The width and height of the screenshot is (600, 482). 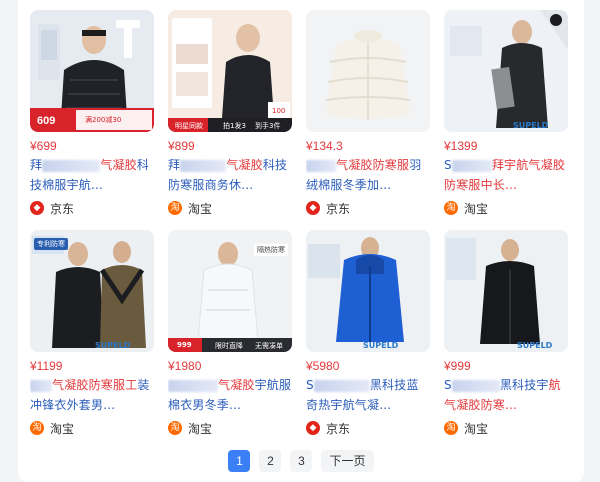 What do you see at coordinates (269, 346) in the screenshot?
I see `tag-b: 无需凑单` at bounding box center [269, 346].